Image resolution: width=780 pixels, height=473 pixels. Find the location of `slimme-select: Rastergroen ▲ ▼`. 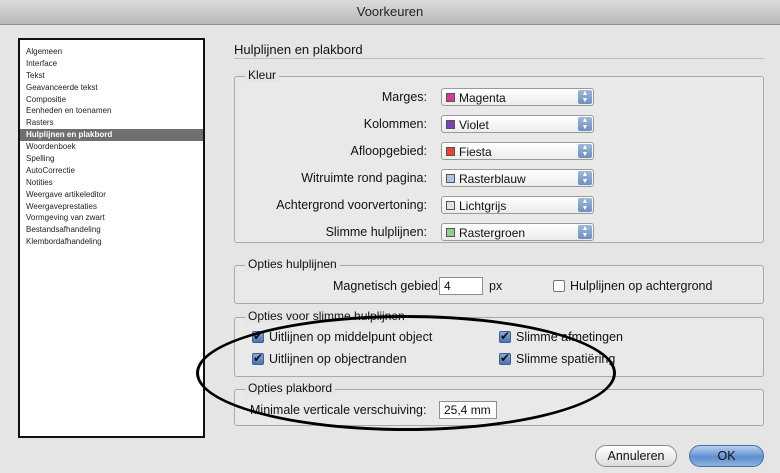

slimme-select: Rastergroen ▲ ▼ is located at coordinates (517, 232).